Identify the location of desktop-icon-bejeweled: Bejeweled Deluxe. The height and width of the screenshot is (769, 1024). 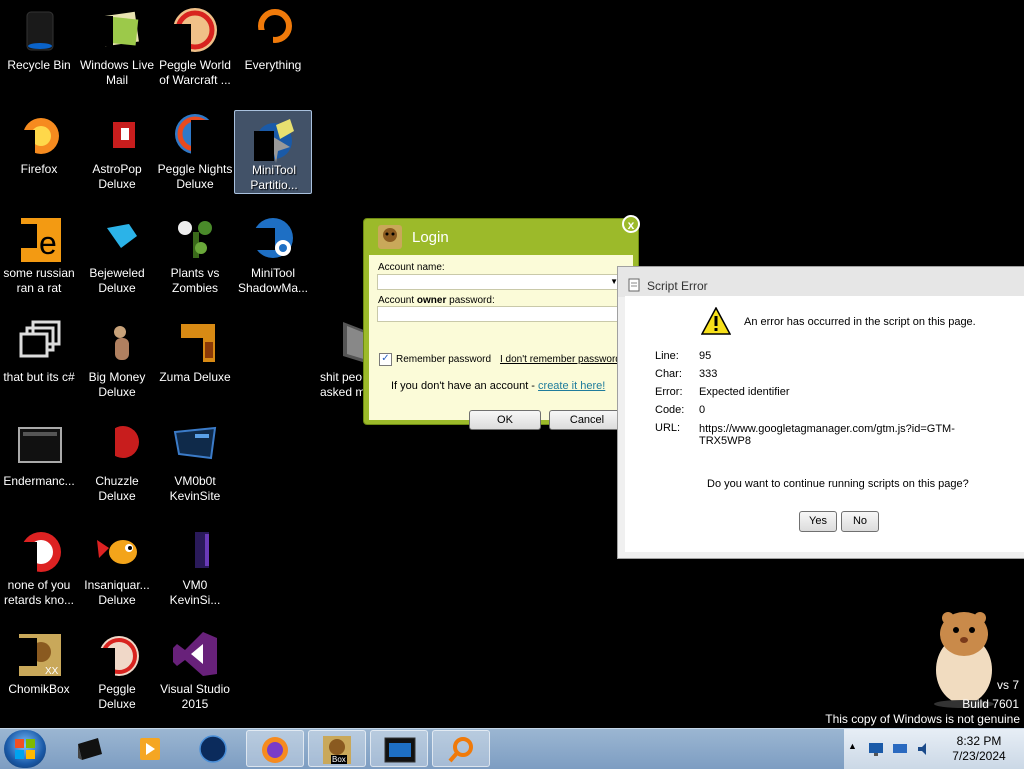
(117, 256).